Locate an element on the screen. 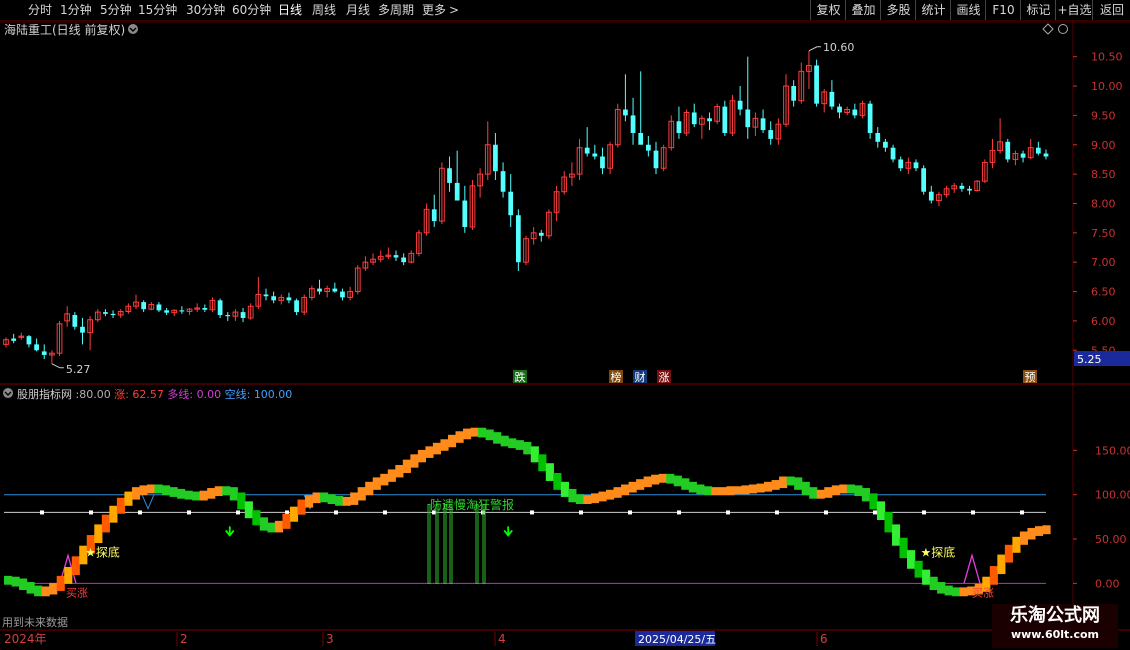  period-5: 60分钟 is located at coordinates (251, 10).